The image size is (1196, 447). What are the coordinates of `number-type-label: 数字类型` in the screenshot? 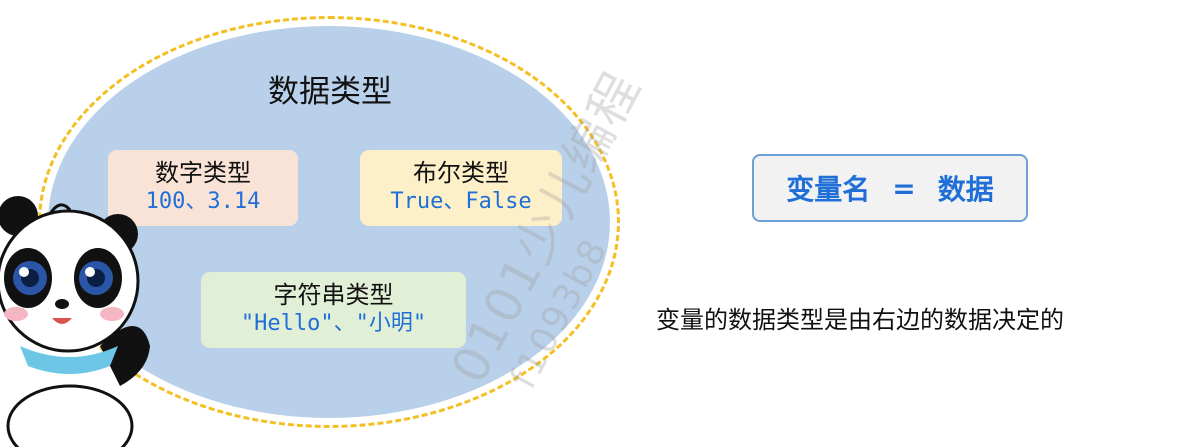 It's located at (203, 173).